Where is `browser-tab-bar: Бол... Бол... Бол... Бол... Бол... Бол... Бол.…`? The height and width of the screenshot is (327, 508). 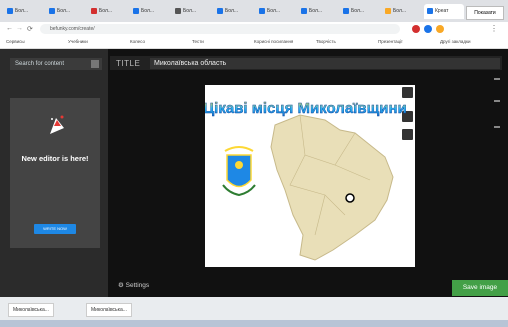 browser-tab-bar: Бол... Бол... Бол... Бол... Бол... Бол... Бол.… is located at coordinates (254, 11).